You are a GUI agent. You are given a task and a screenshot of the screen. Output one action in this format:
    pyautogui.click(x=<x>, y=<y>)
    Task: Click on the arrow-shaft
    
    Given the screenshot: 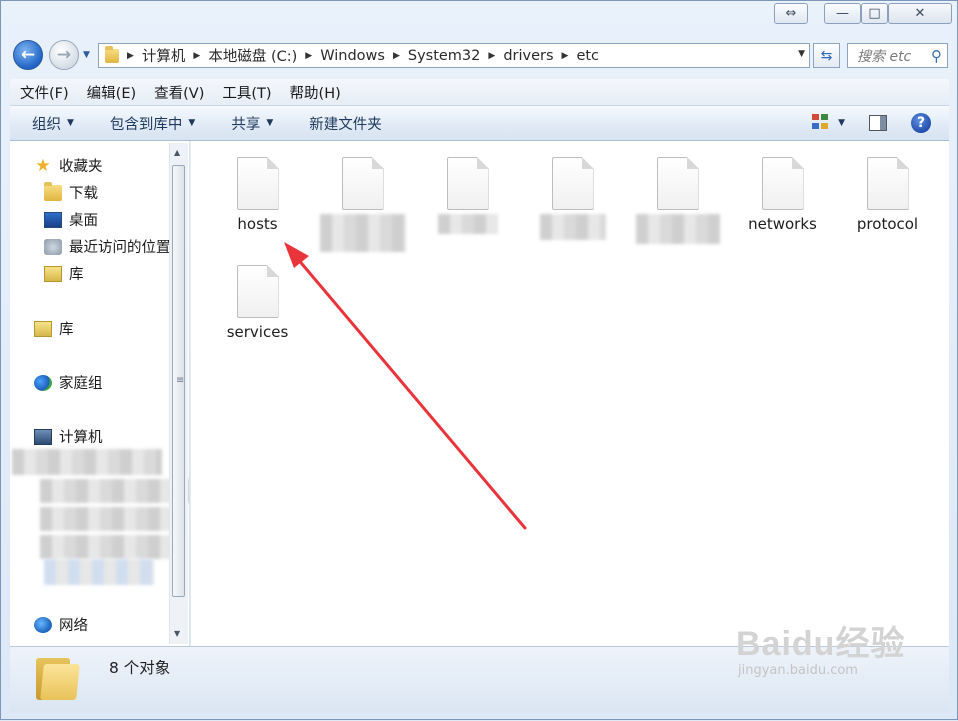 What is the action you would take?
    pyautogui.click(x=411, y=393)
    